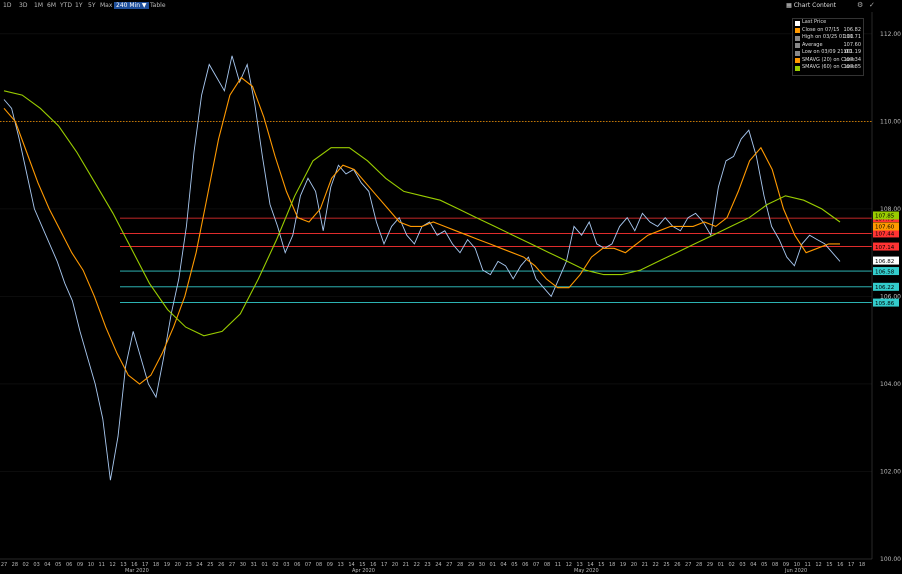 This screenshot has height=574, width=902. What do you see at coordinates (814, 22) in the screenshot?
I see `legend-name: Last Price` at bounding box center [814, 22].